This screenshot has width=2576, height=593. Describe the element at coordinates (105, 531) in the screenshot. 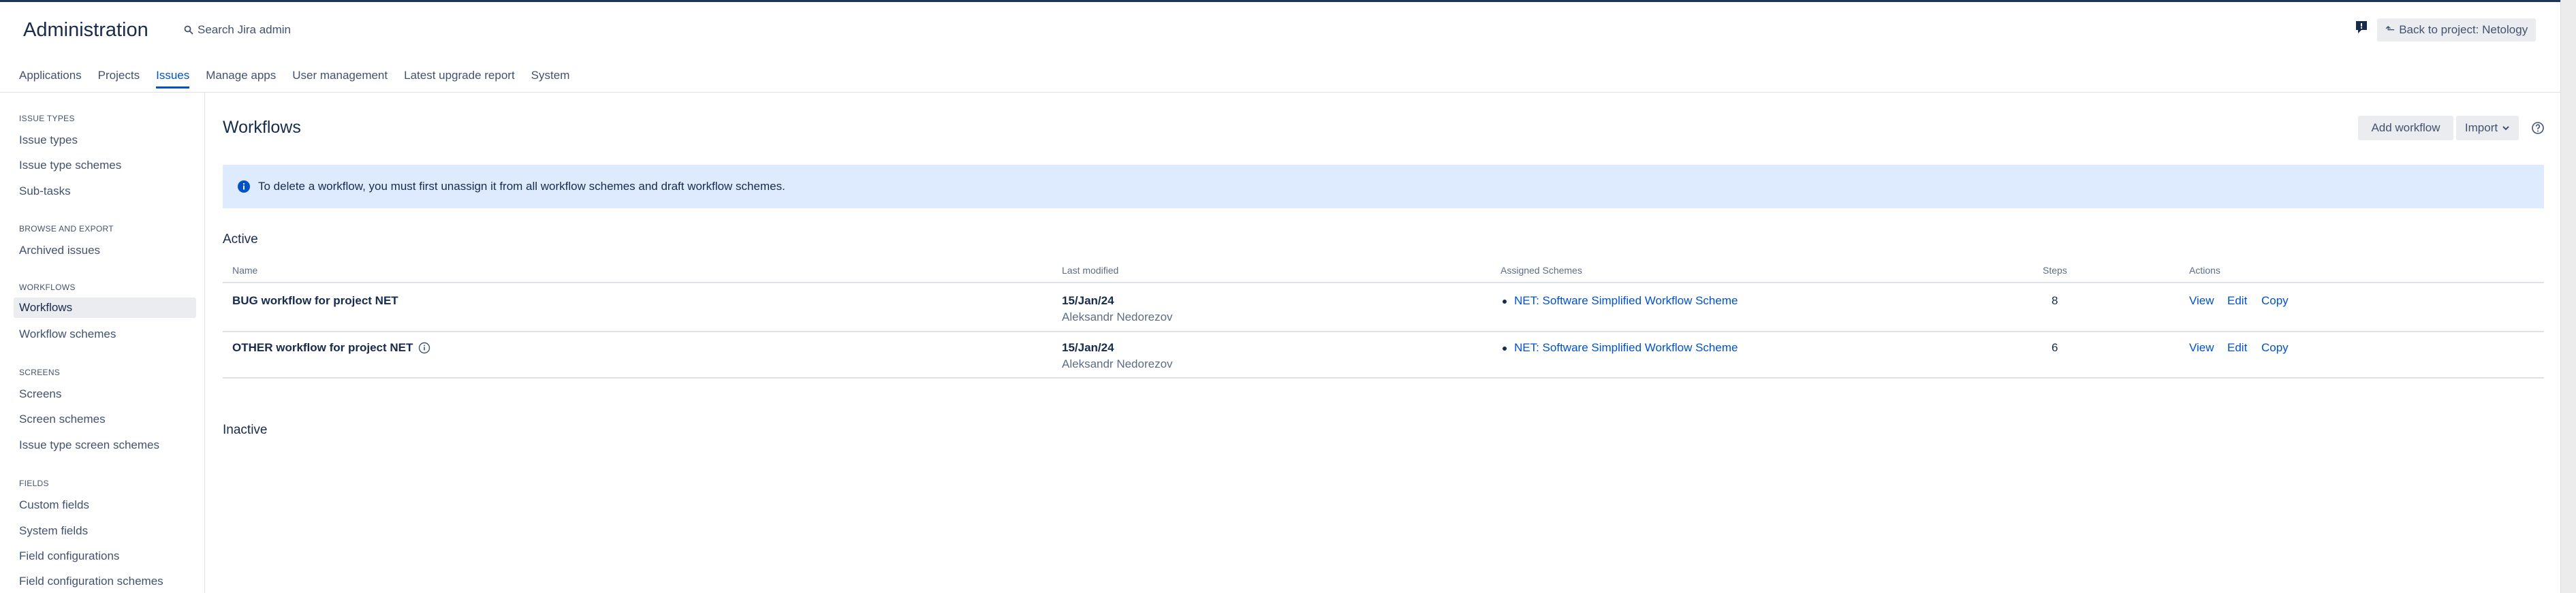

I see `sidebar-item-system-fields: System fields` at that location.